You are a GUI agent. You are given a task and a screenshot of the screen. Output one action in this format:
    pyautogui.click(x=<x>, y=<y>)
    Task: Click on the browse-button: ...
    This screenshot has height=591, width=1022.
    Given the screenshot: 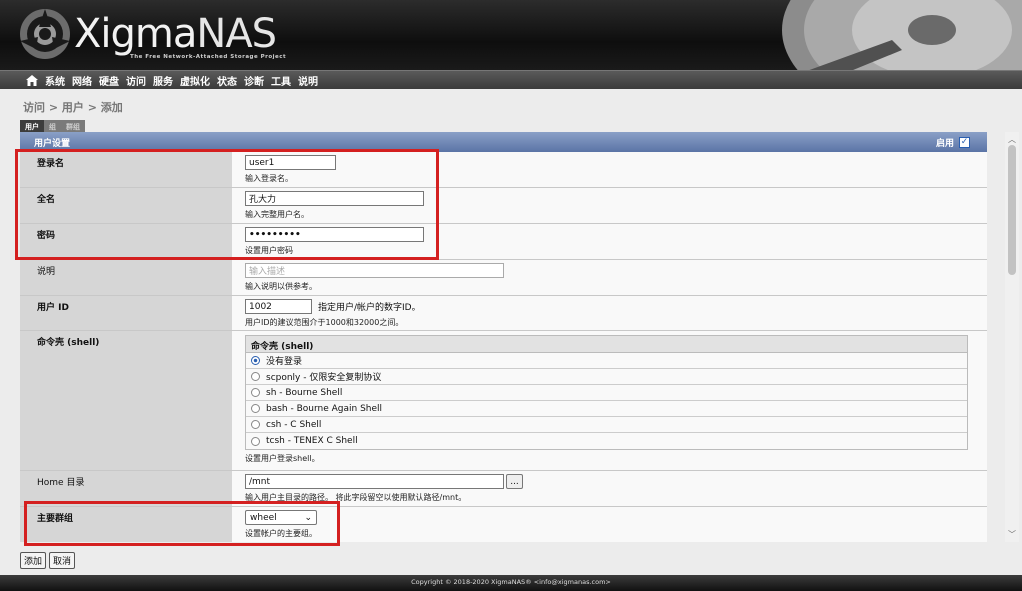 What is the action you would take?
    pyautogui.click(x=514, y=481)
    